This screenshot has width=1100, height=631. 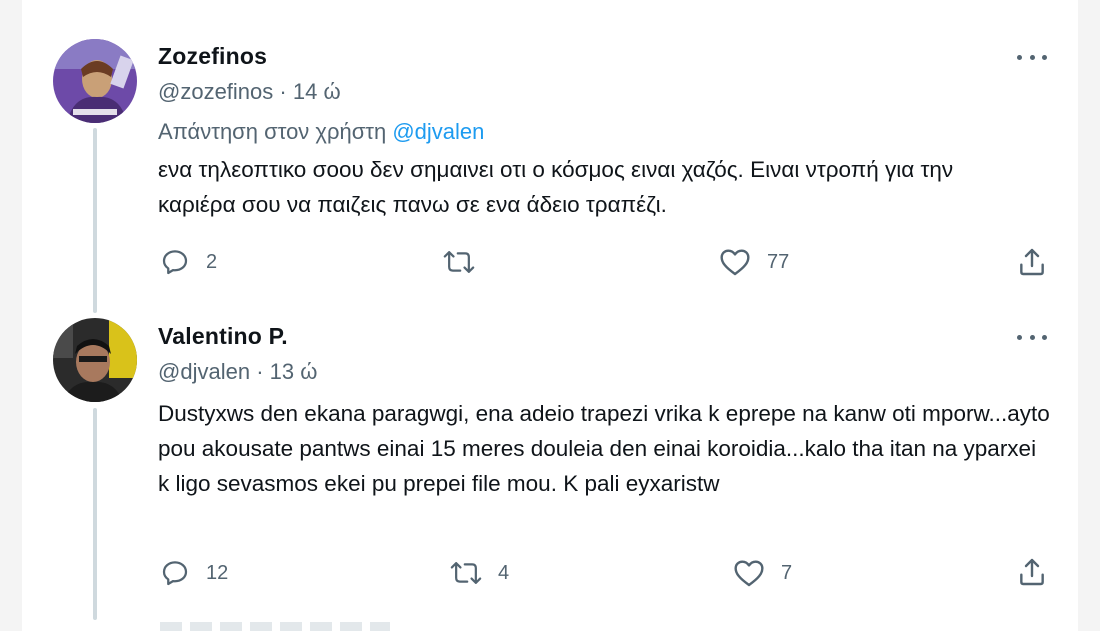 I want to click on like-count: 7, so click(x=787, y=572).